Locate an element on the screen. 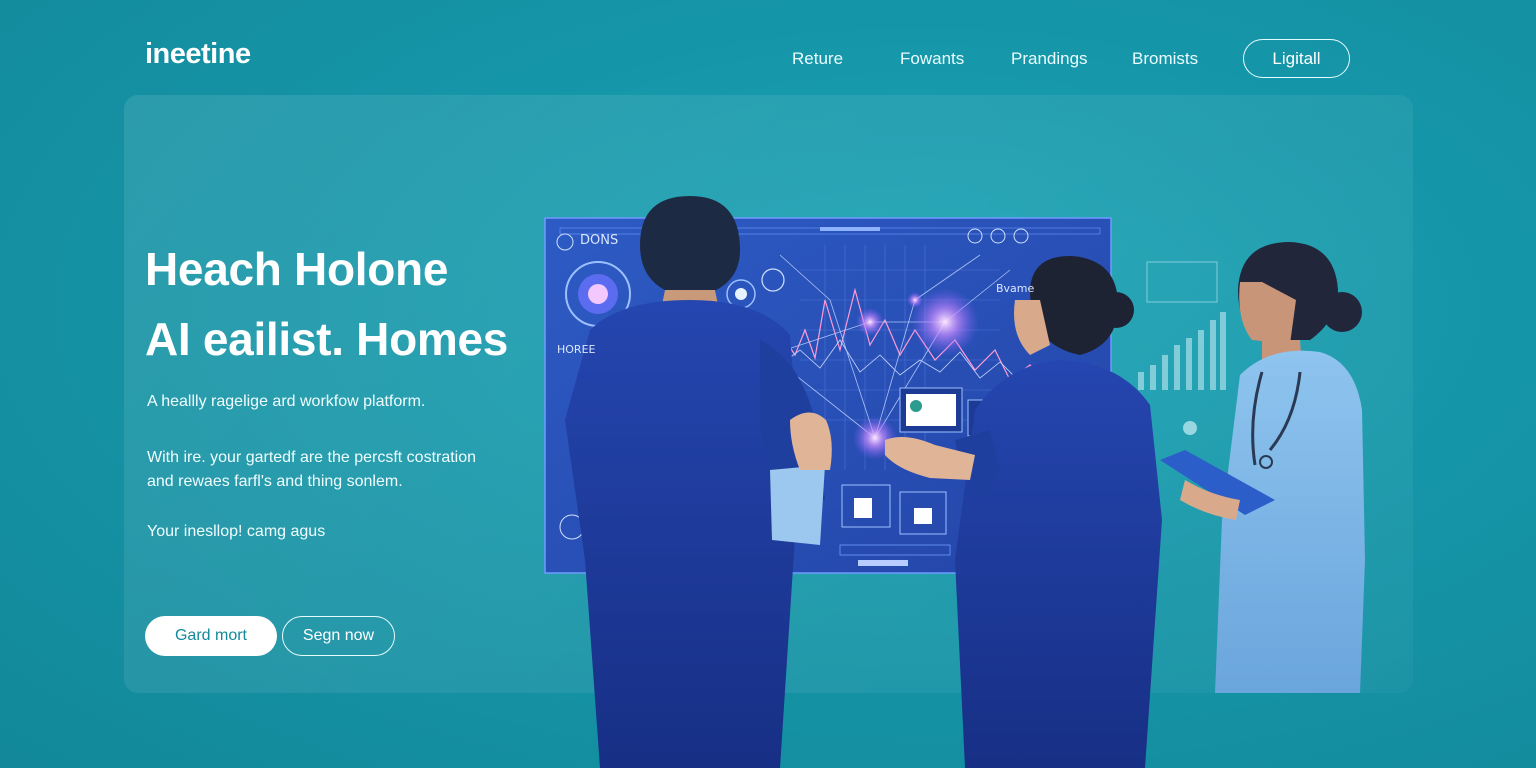 This screenshot has height=768, width=1536. nav-link-reture: Reture is located at coordinates (817, 59).